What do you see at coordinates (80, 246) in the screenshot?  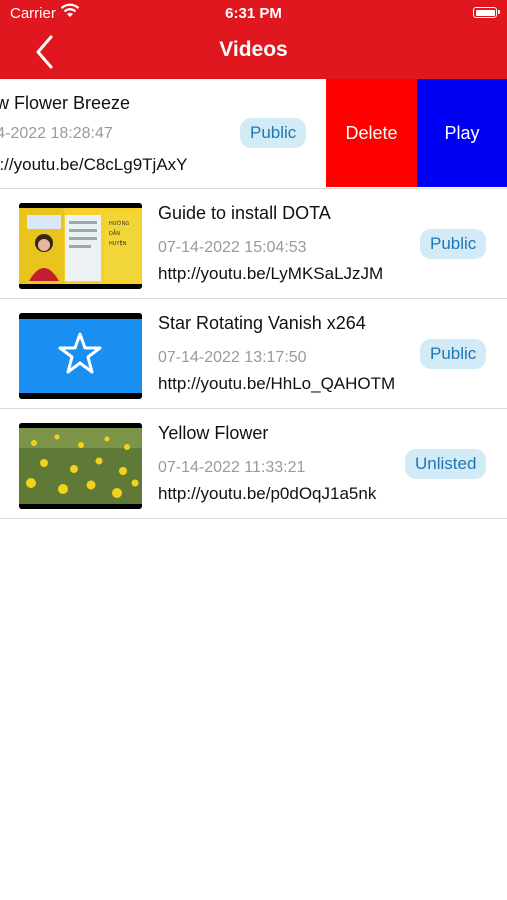 I see `video-thumbnail: HƯỚNG DẪN HUYỆN` at bounding box center [80, 246].